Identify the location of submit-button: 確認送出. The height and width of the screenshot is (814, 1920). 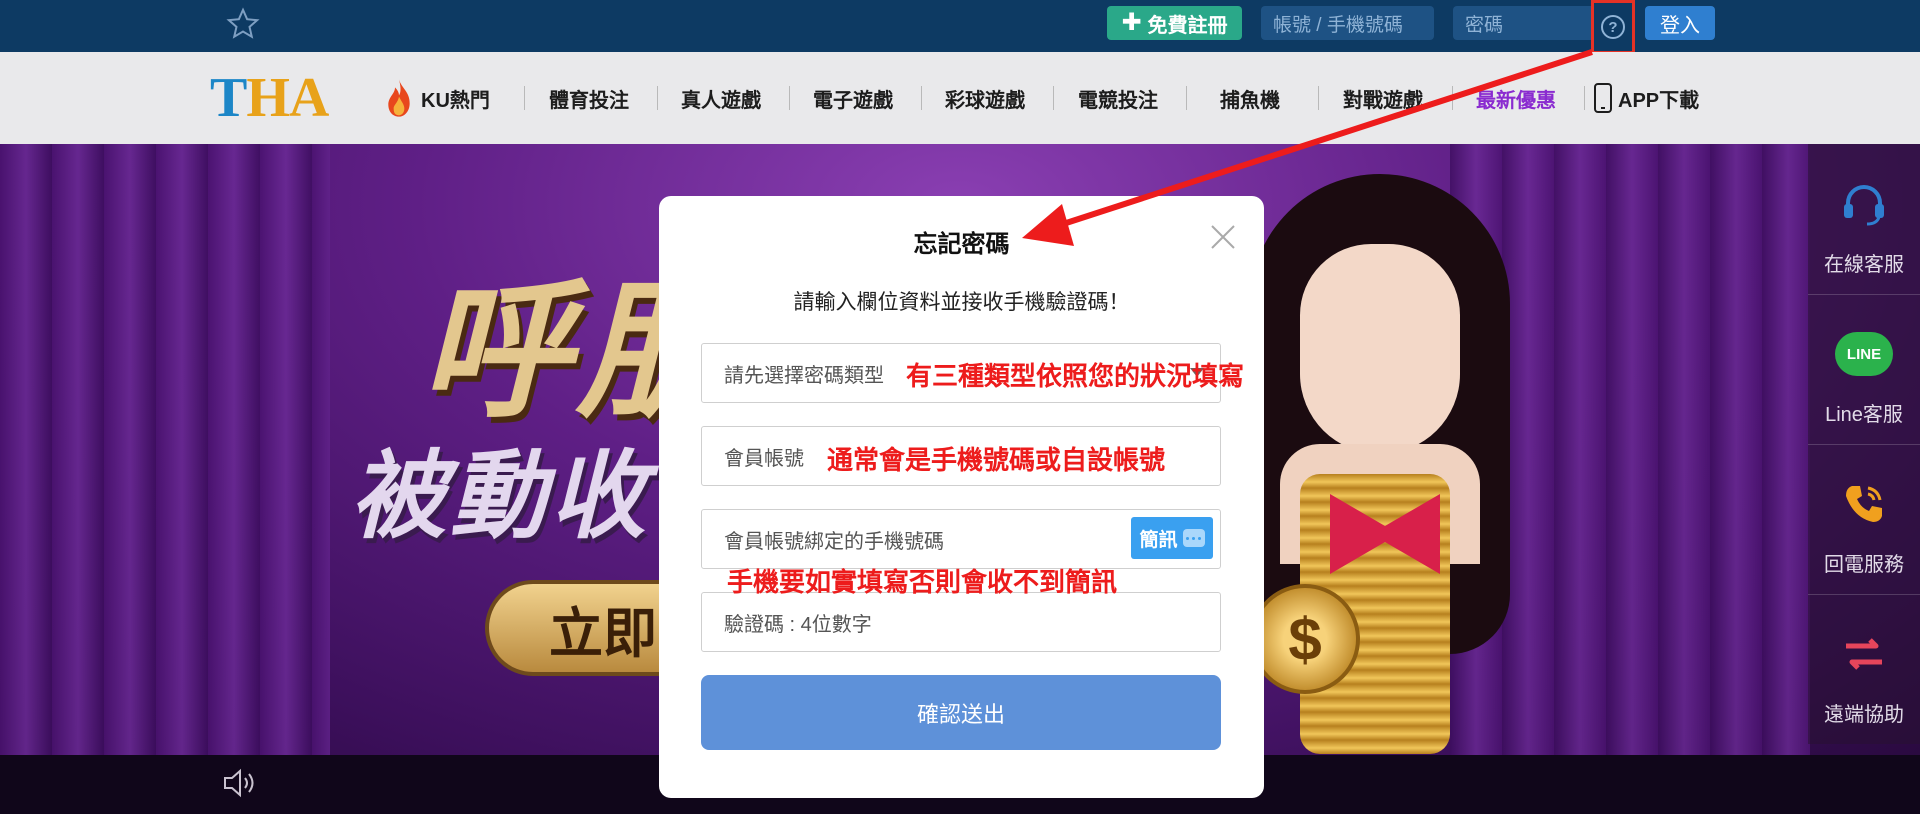
(961, 712).